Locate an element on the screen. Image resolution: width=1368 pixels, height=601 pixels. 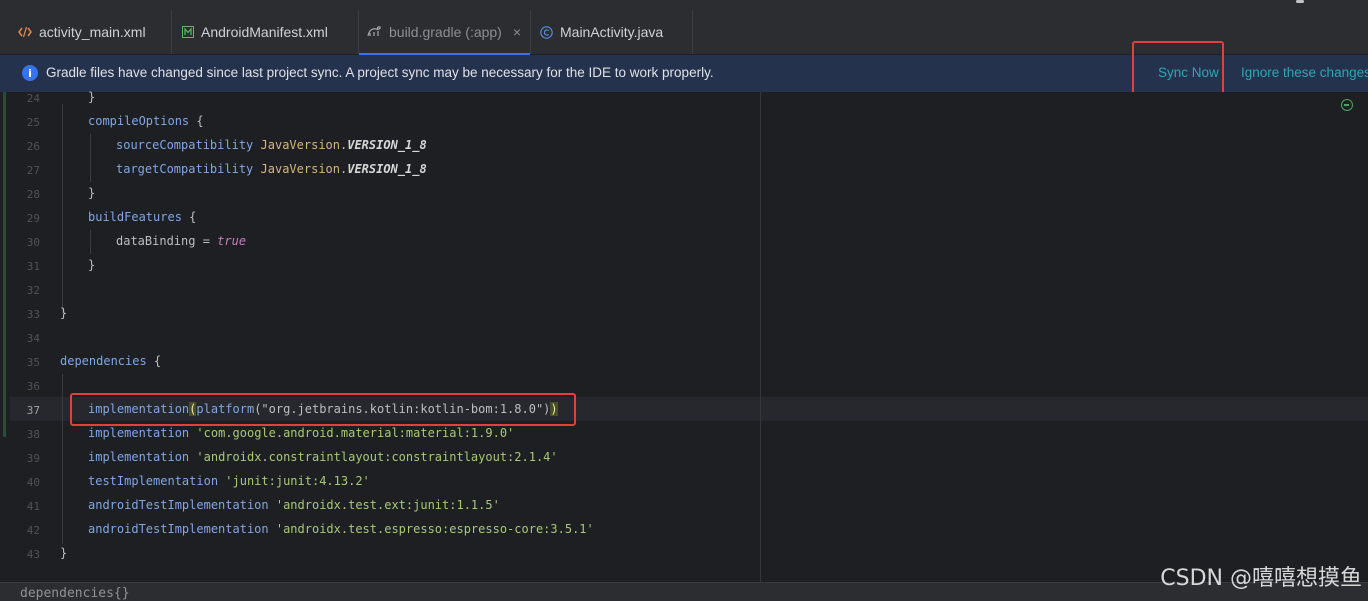
code-token: = is located at coordinates (206, 241).